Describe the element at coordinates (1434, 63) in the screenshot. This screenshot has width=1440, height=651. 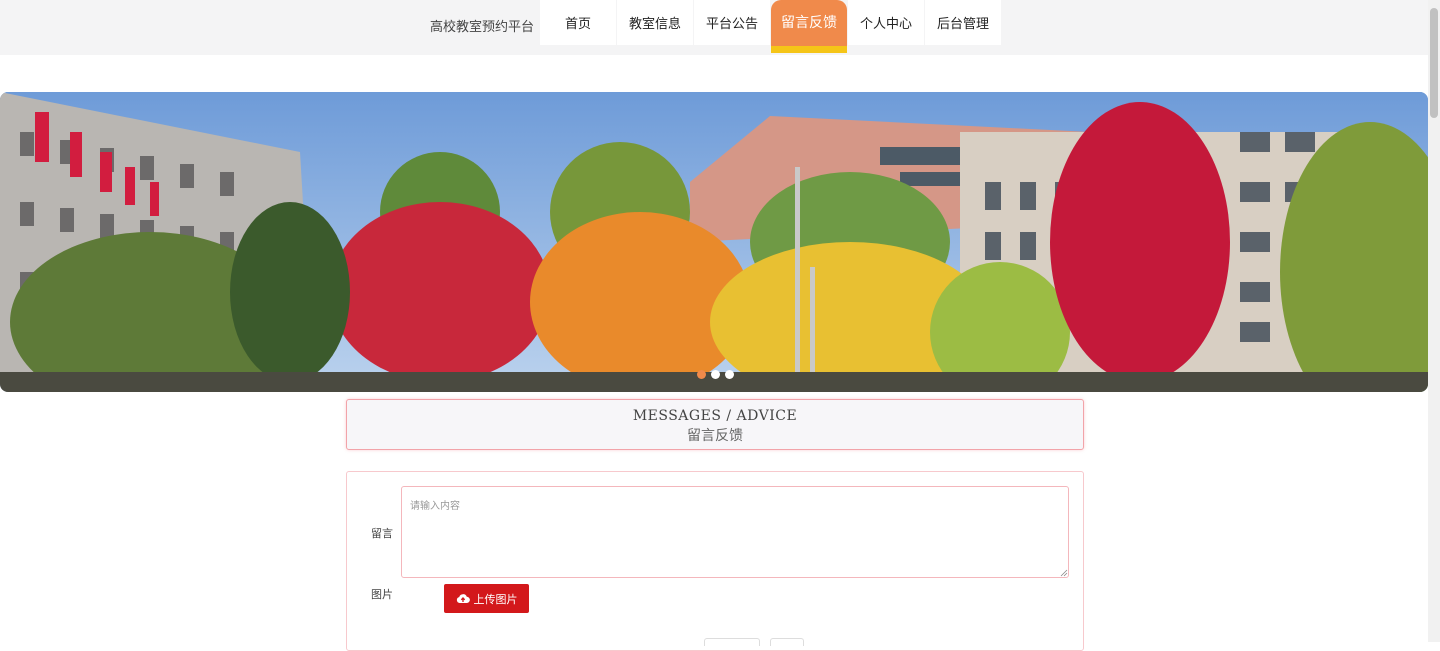
I see `scrollbar-thumb` at that location.